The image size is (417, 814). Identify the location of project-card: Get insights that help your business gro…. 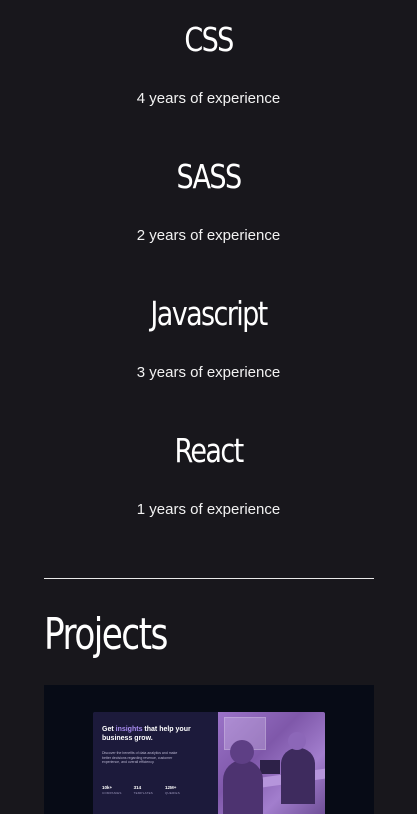
(209, 749).